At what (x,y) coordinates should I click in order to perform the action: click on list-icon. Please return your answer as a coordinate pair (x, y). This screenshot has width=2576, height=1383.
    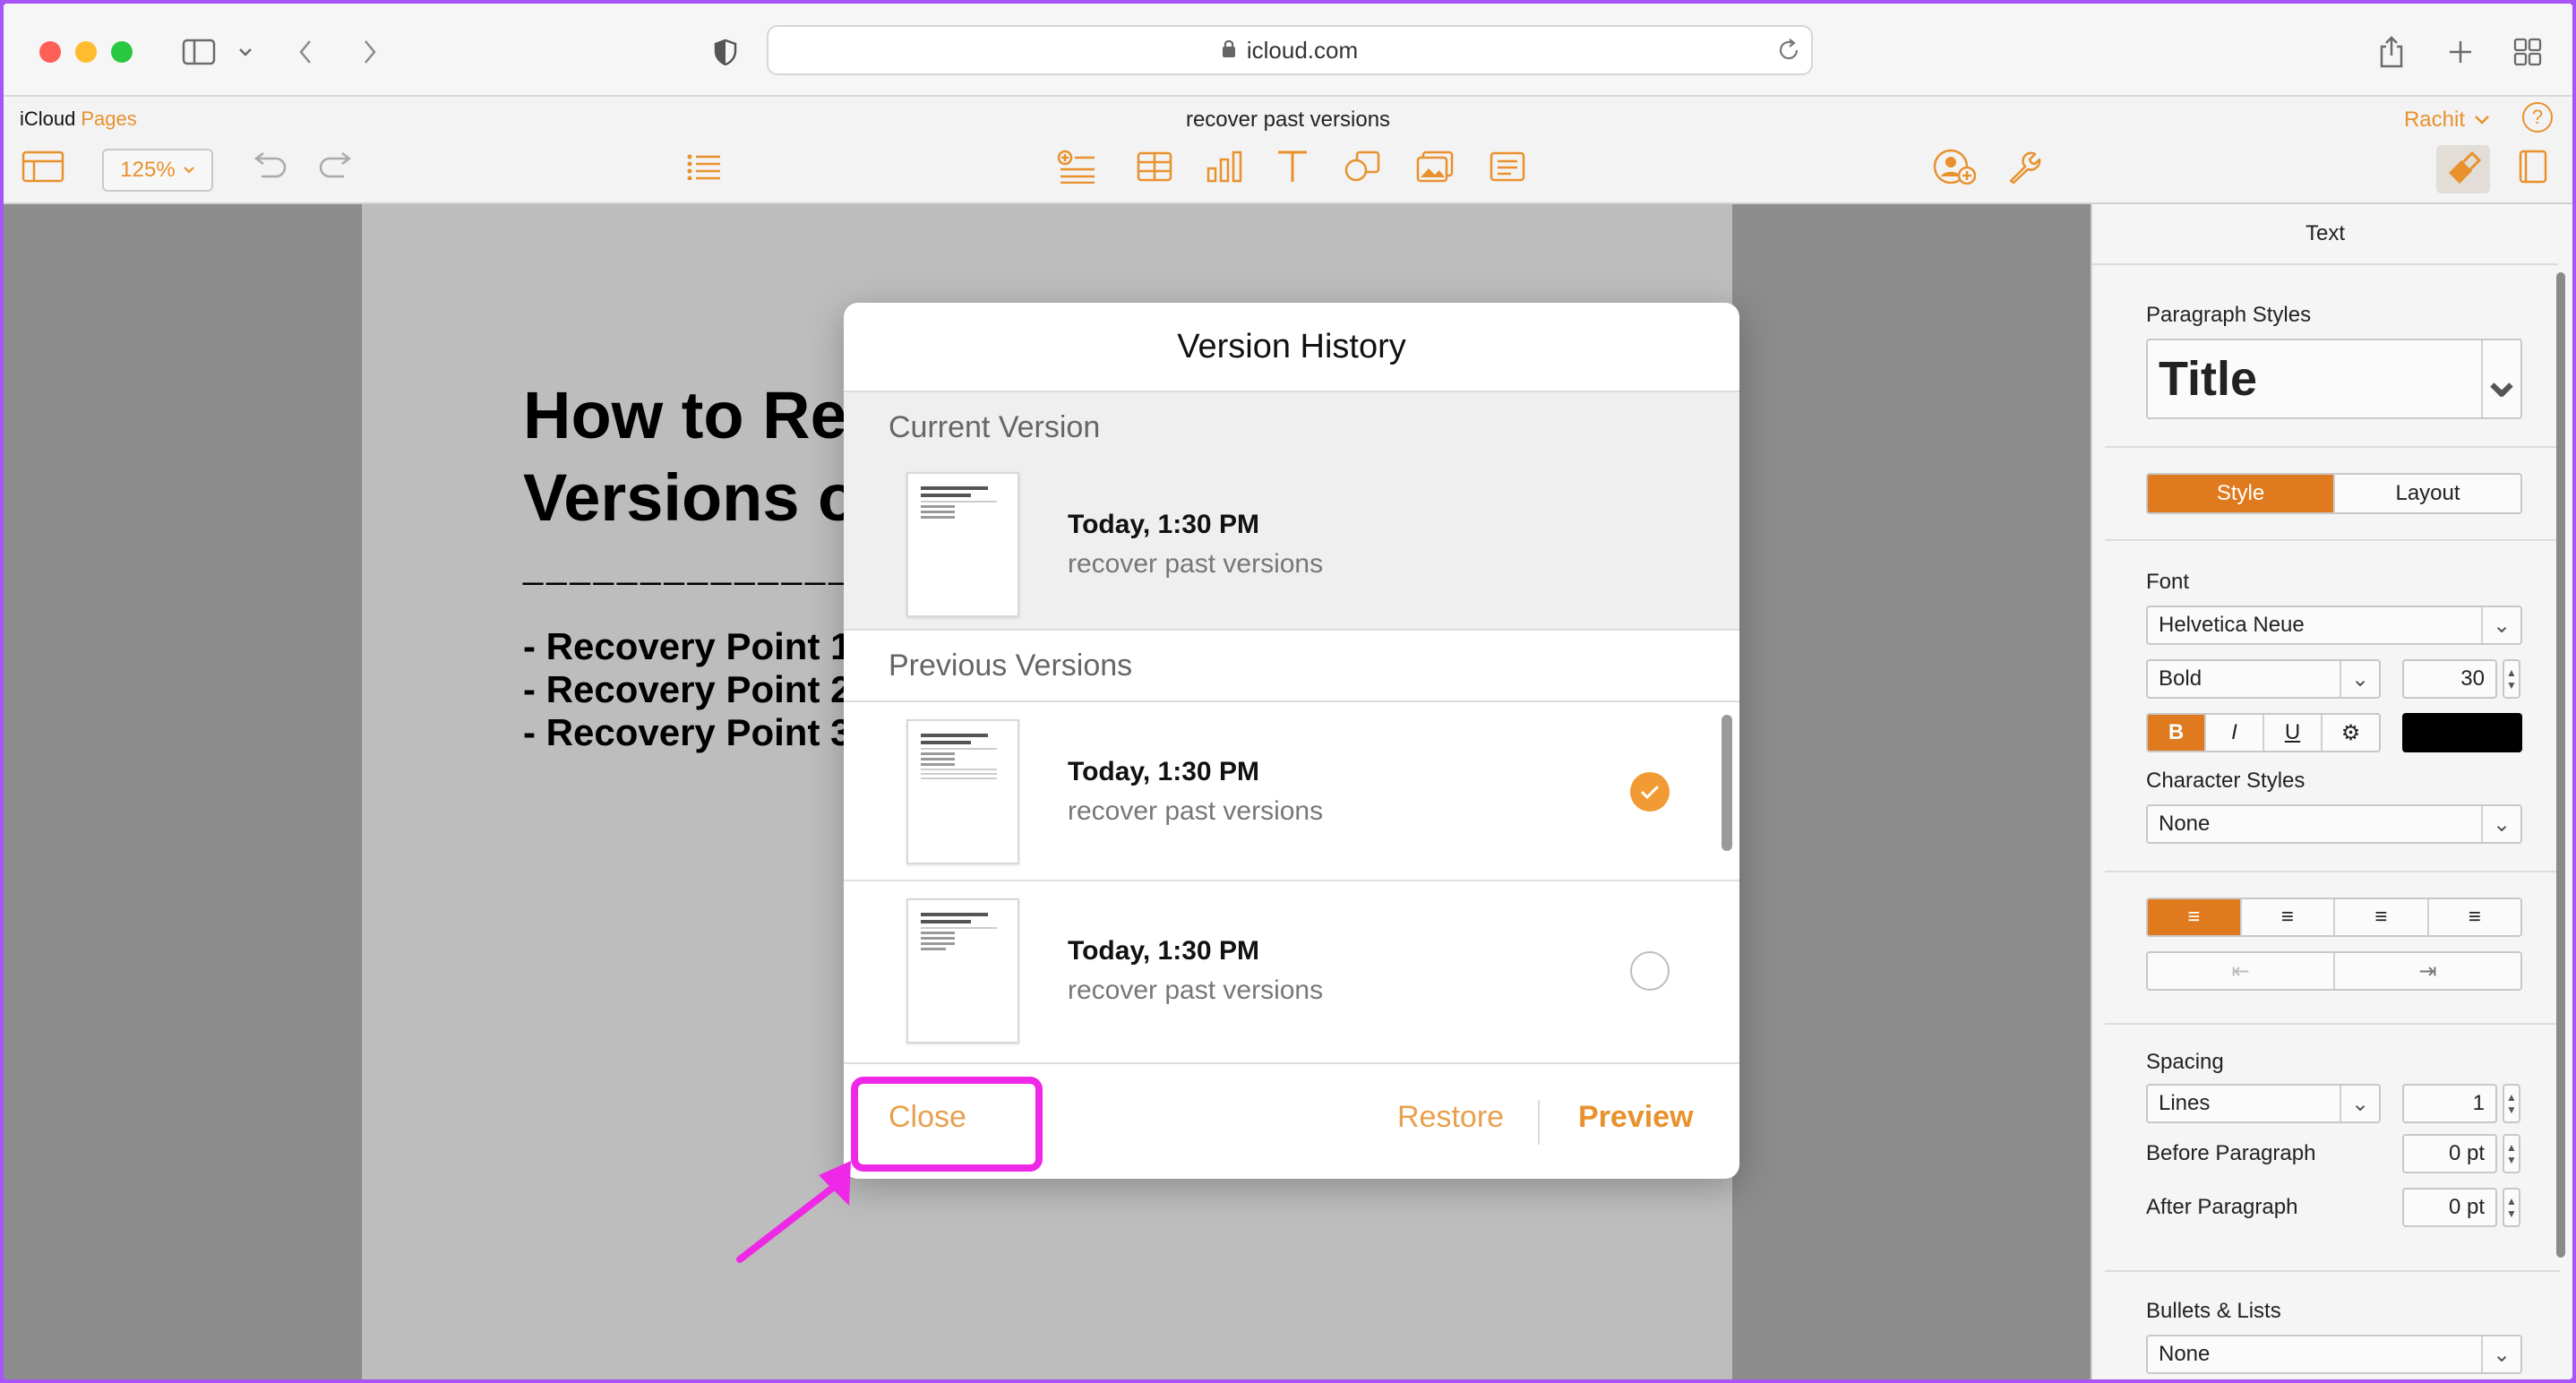
    Looking at the image, I should click on (704, 167).